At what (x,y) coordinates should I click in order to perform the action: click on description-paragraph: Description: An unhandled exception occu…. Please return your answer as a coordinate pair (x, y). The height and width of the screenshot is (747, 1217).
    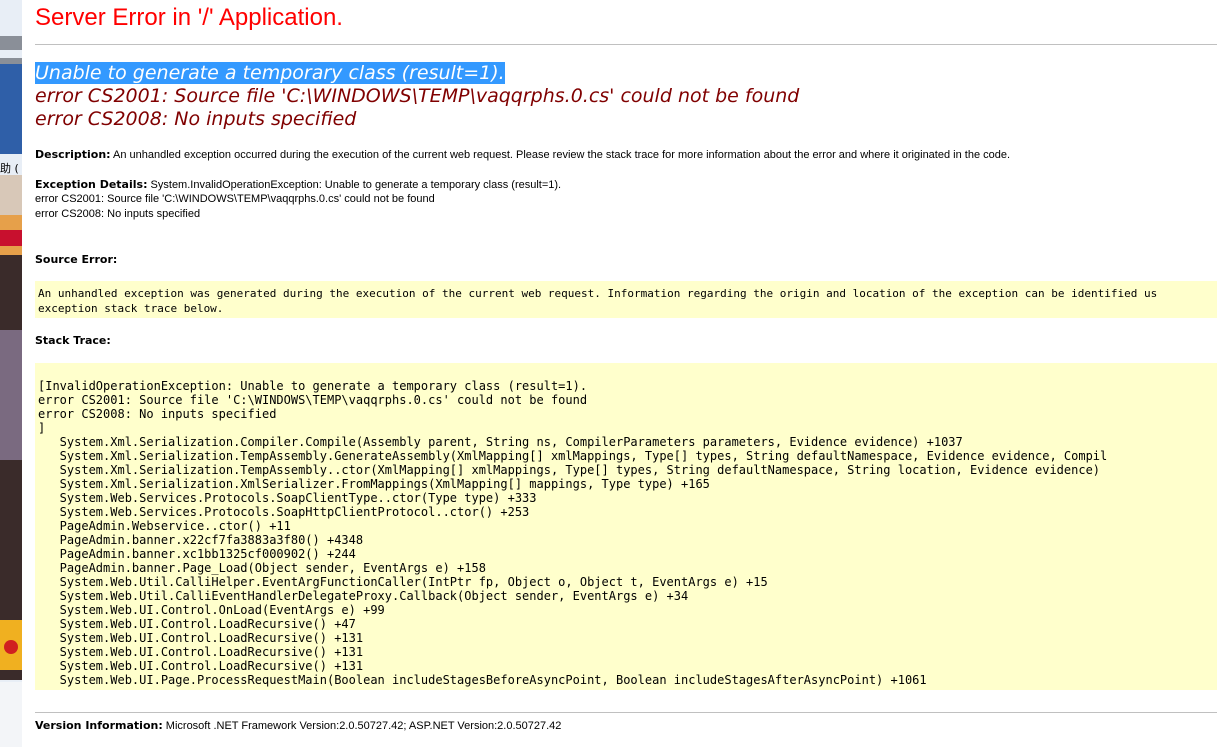
    Looking at the image, I should click on (522, 154).